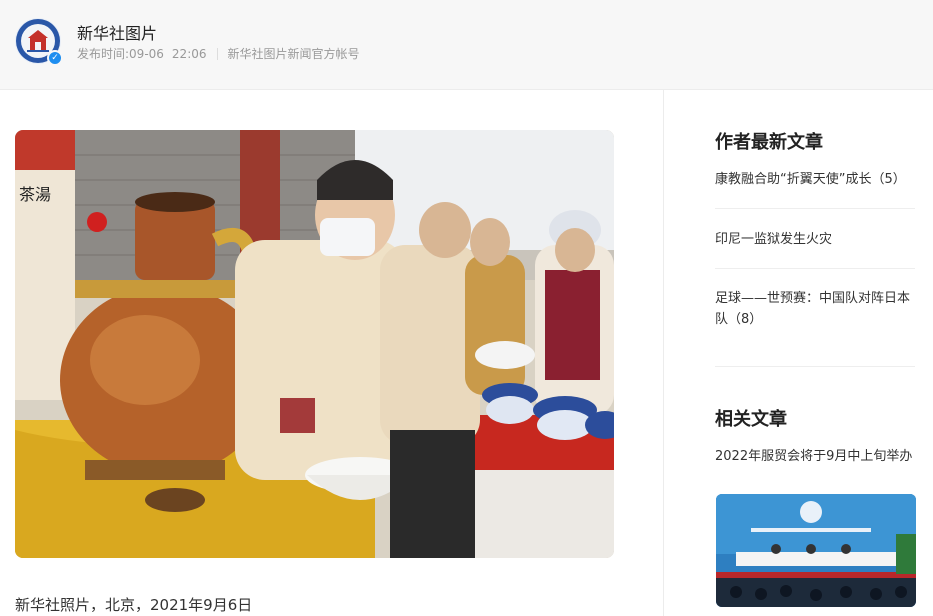  Describe the element at coordinates (815, 179) in the screenshot. I see `latest-article-1: 康教融合助“折翼天使”成长（5）` at that location.